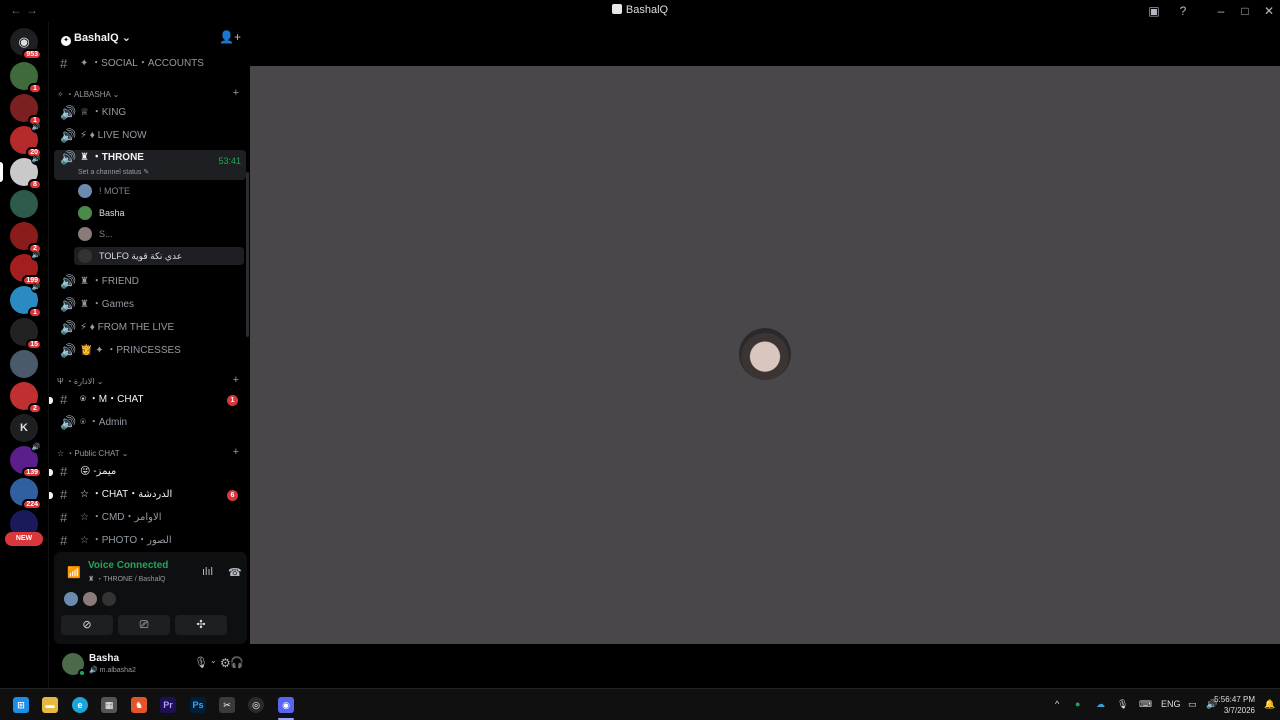 The height and width of the screenshot is (720, 1280). What do you see at coordinates (1234, 705) in the screenshot?
I see `system-clock: 5:56:47 PM 3/7/2026` at bounding box center [1234, 705].